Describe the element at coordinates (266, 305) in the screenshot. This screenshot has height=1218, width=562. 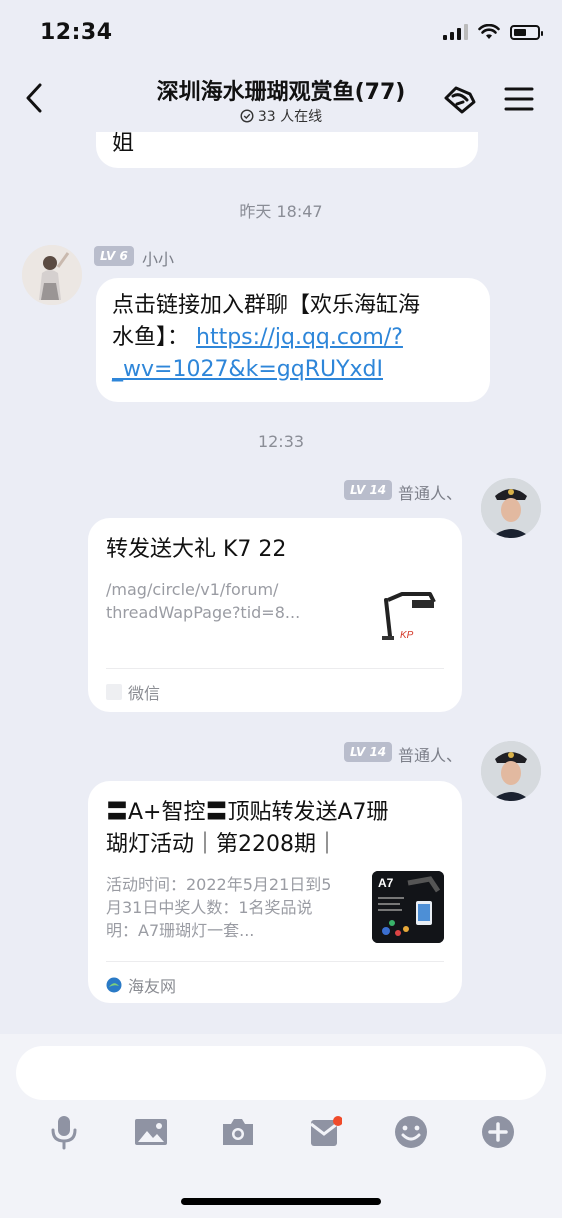
I see `message-line: 点击链接加入群聊【欢乐海缸海` at that location.